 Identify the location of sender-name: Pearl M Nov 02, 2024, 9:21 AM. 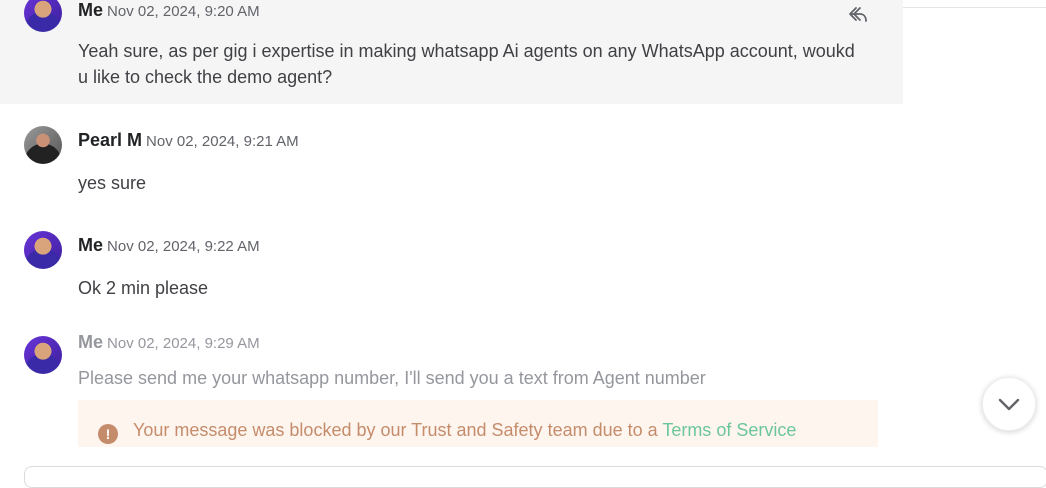
(188, 140).